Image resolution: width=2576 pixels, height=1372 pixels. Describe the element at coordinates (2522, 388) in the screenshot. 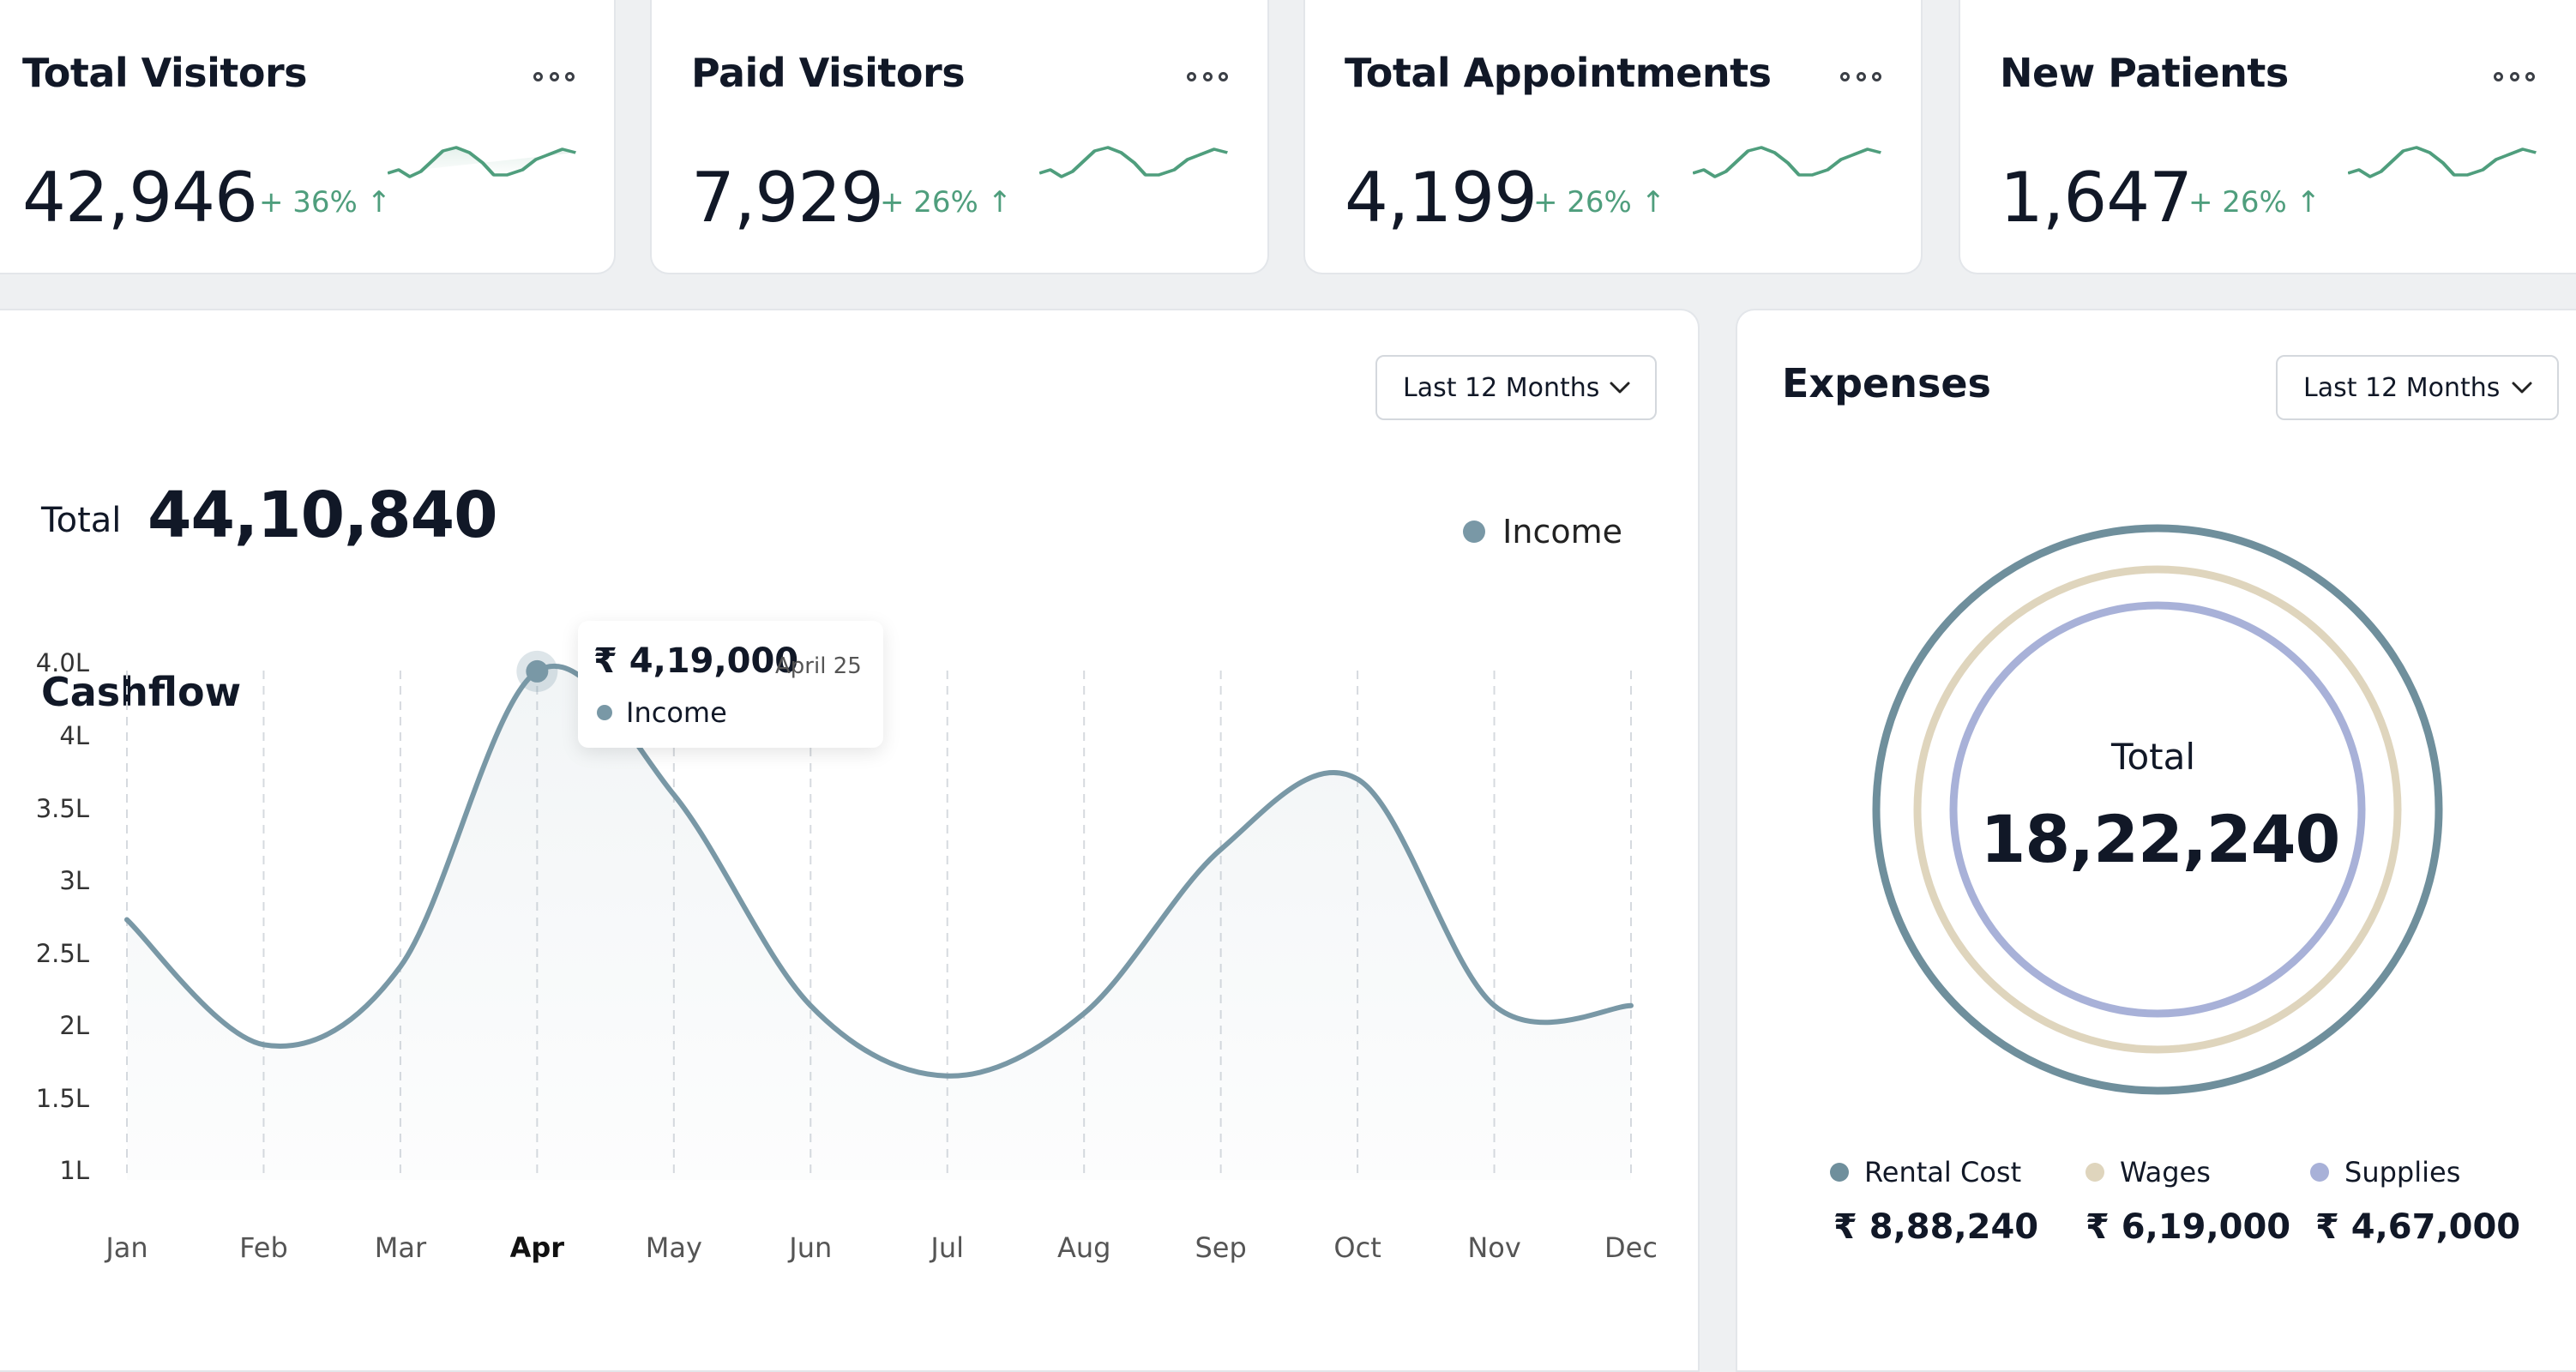

I see `chevron-down-icon` at that location.